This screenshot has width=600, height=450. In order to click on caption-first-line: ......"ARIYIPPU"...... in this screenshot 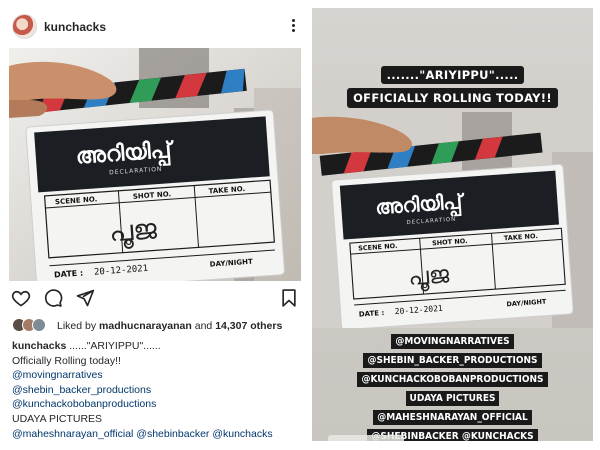, I will do `click(113, 346)`.